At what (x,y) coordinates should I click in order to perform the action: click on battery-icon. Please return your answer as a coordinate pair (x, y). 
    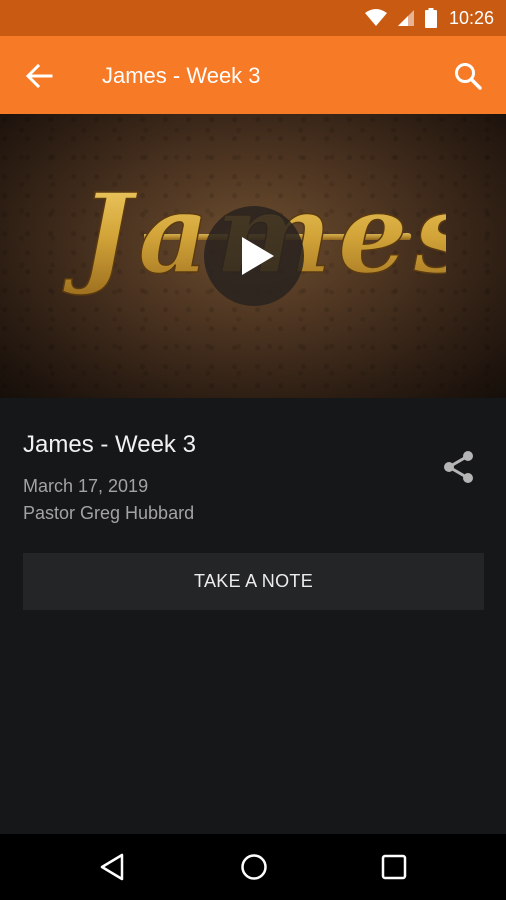
    Looking at the image, I should click on (430, 18).